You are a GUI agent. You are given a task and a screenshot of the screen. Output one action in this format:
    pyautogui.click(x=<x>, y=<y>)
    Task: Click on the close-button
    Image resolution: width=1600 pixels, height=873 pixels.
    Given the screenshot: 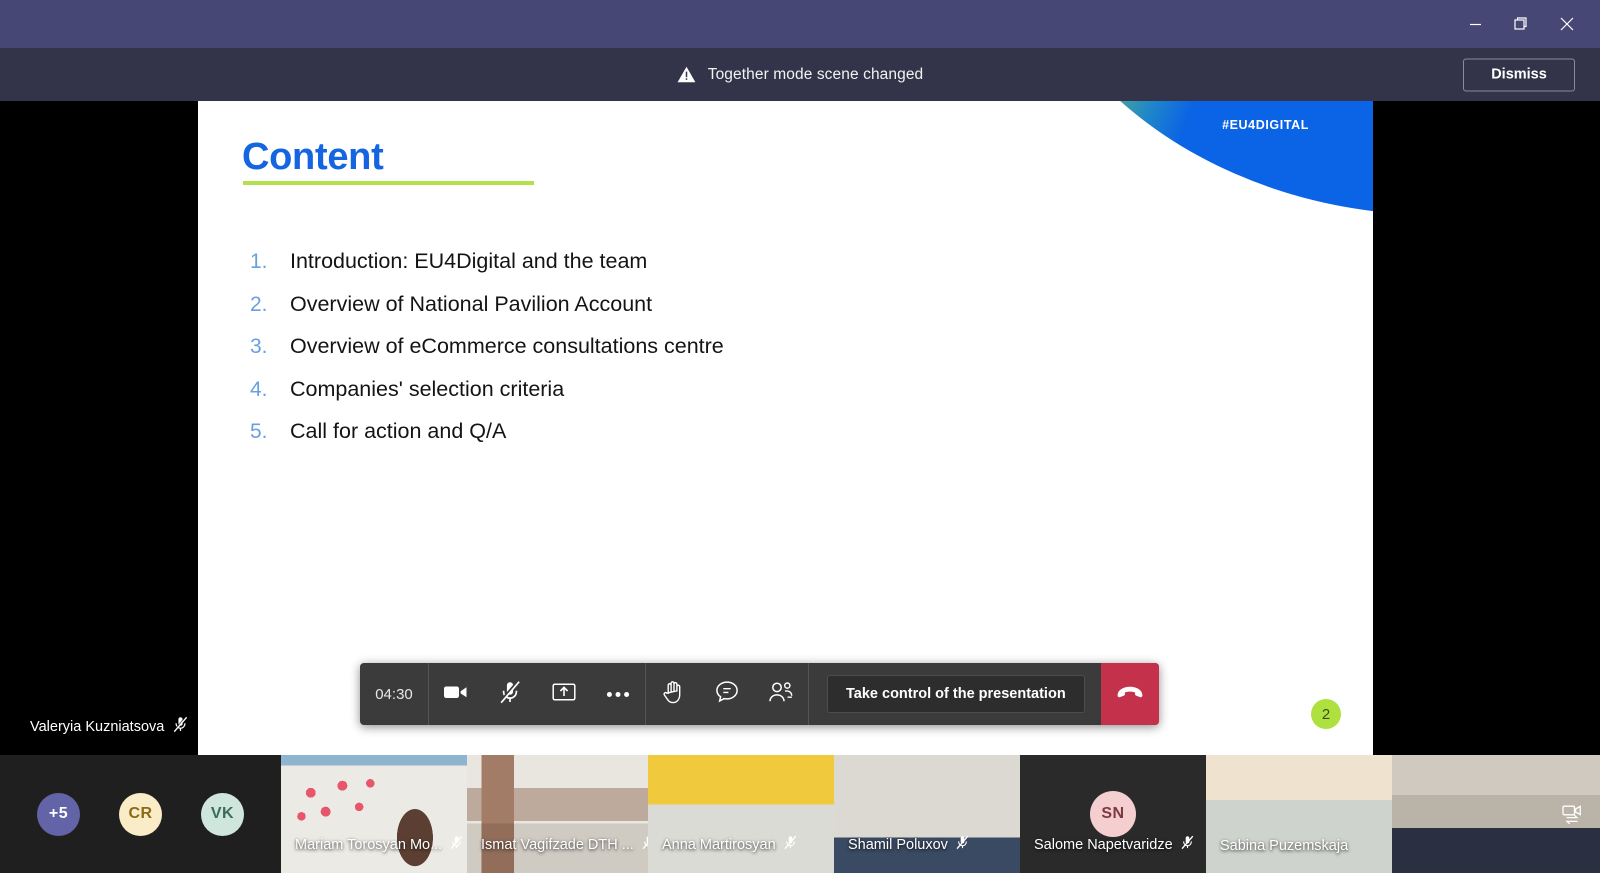 What is the action you would take?
    pyautogui.click(x=1567, y=24)
    